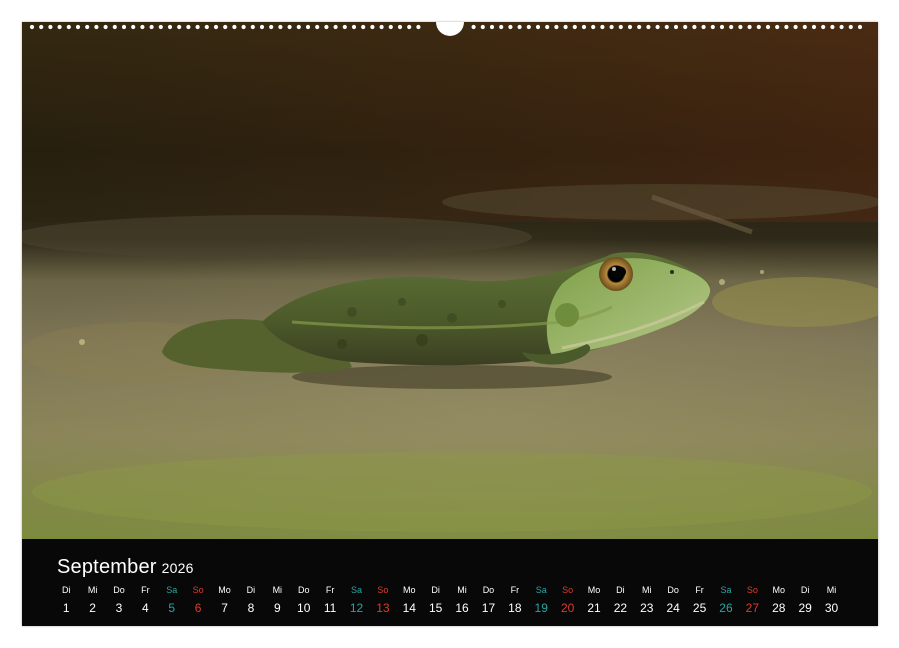 This screenshot has width=899, height=648. I want to click on day-number: 10, so click(304, 608).